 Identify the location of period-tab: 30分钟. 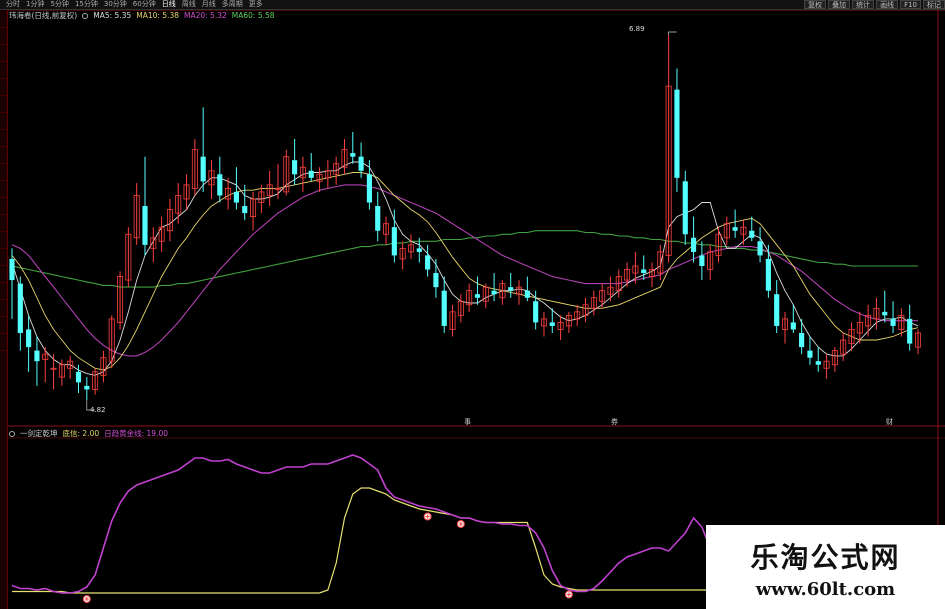
(115, 4).